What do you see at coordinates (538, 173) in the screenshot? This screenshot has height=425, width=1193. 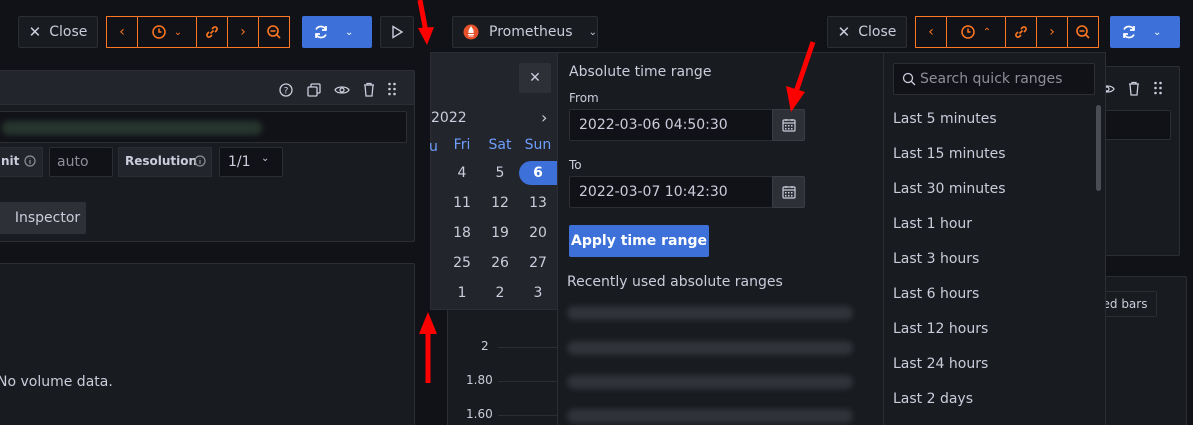 I see `calendar-day-selected: 6` at bounding box center [538, 173].